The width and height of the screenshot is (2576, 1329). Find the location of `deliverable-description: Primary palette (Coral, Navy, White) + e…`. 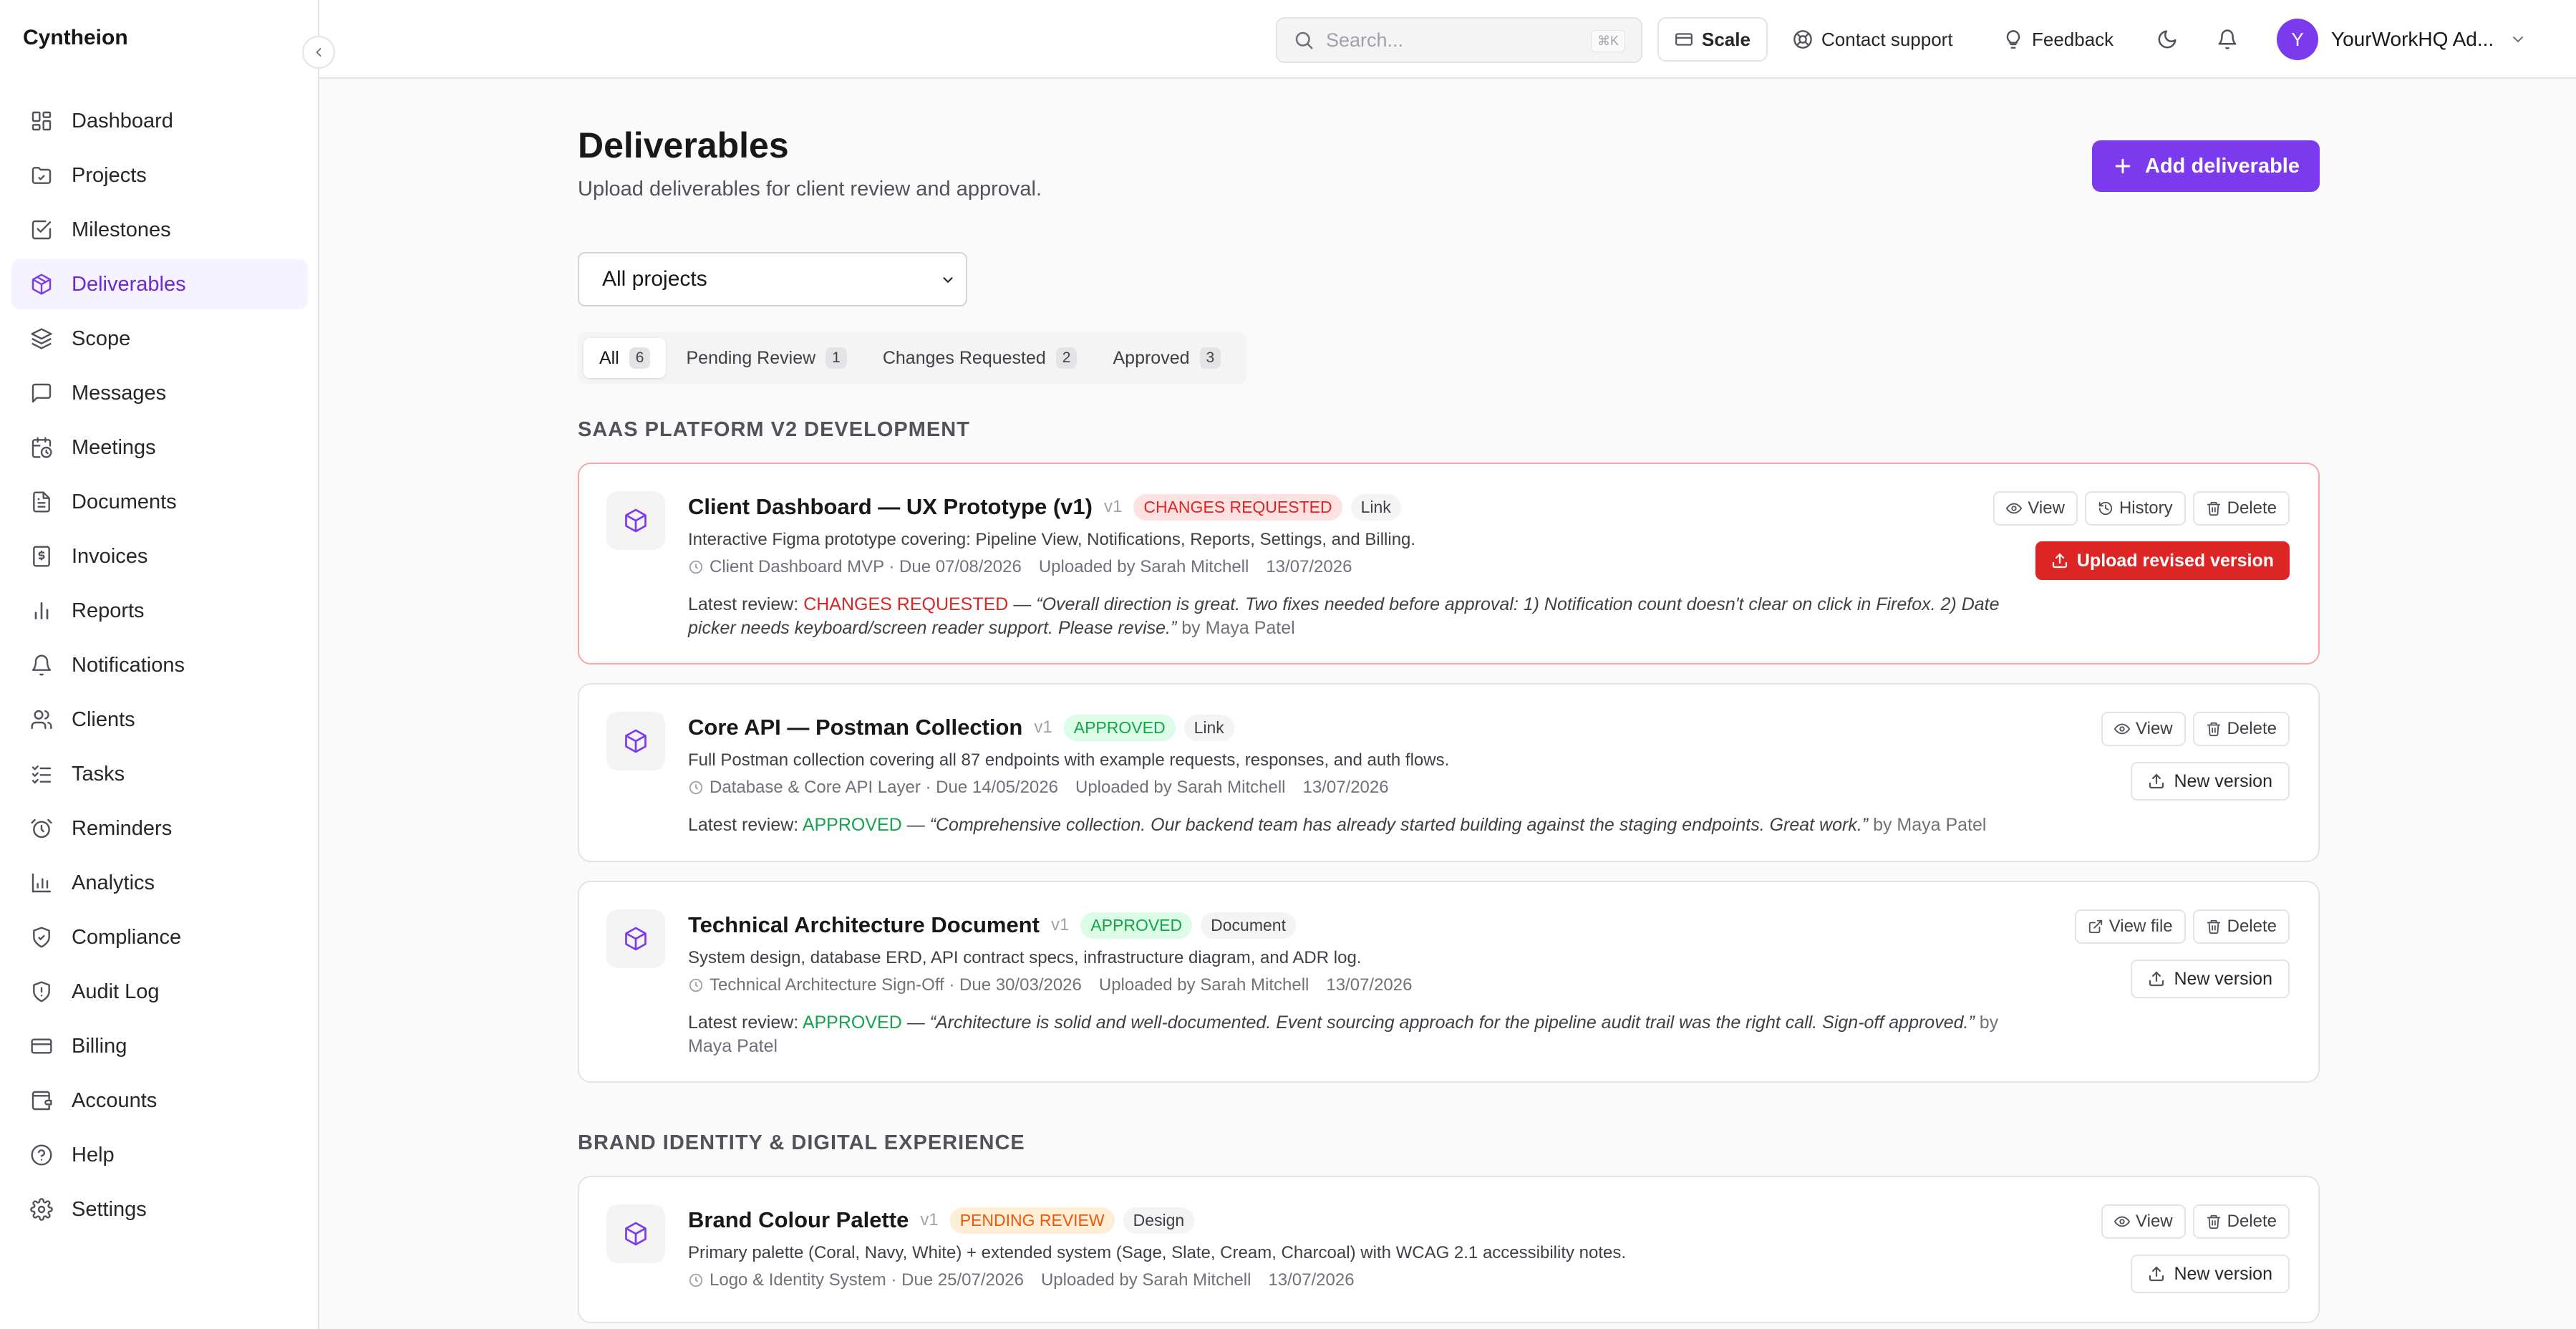

deliverable-description: Primary palette (Coral, Navy, White) + e… is located at coordinates (1157, 1253).